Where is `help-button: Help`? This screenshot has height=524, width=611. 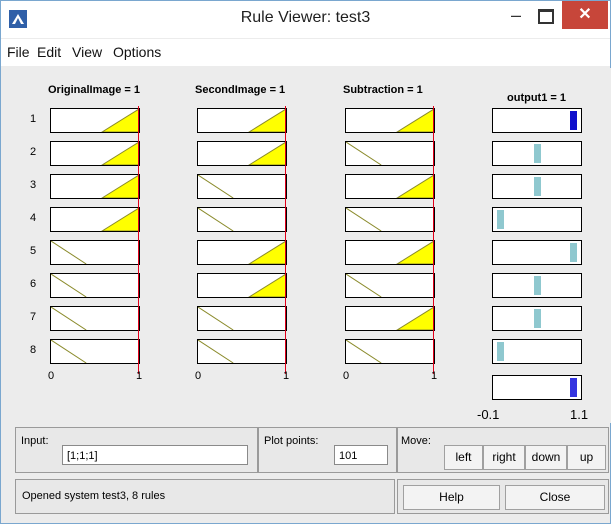
help-button: Help is located at coordinates (451, 497).